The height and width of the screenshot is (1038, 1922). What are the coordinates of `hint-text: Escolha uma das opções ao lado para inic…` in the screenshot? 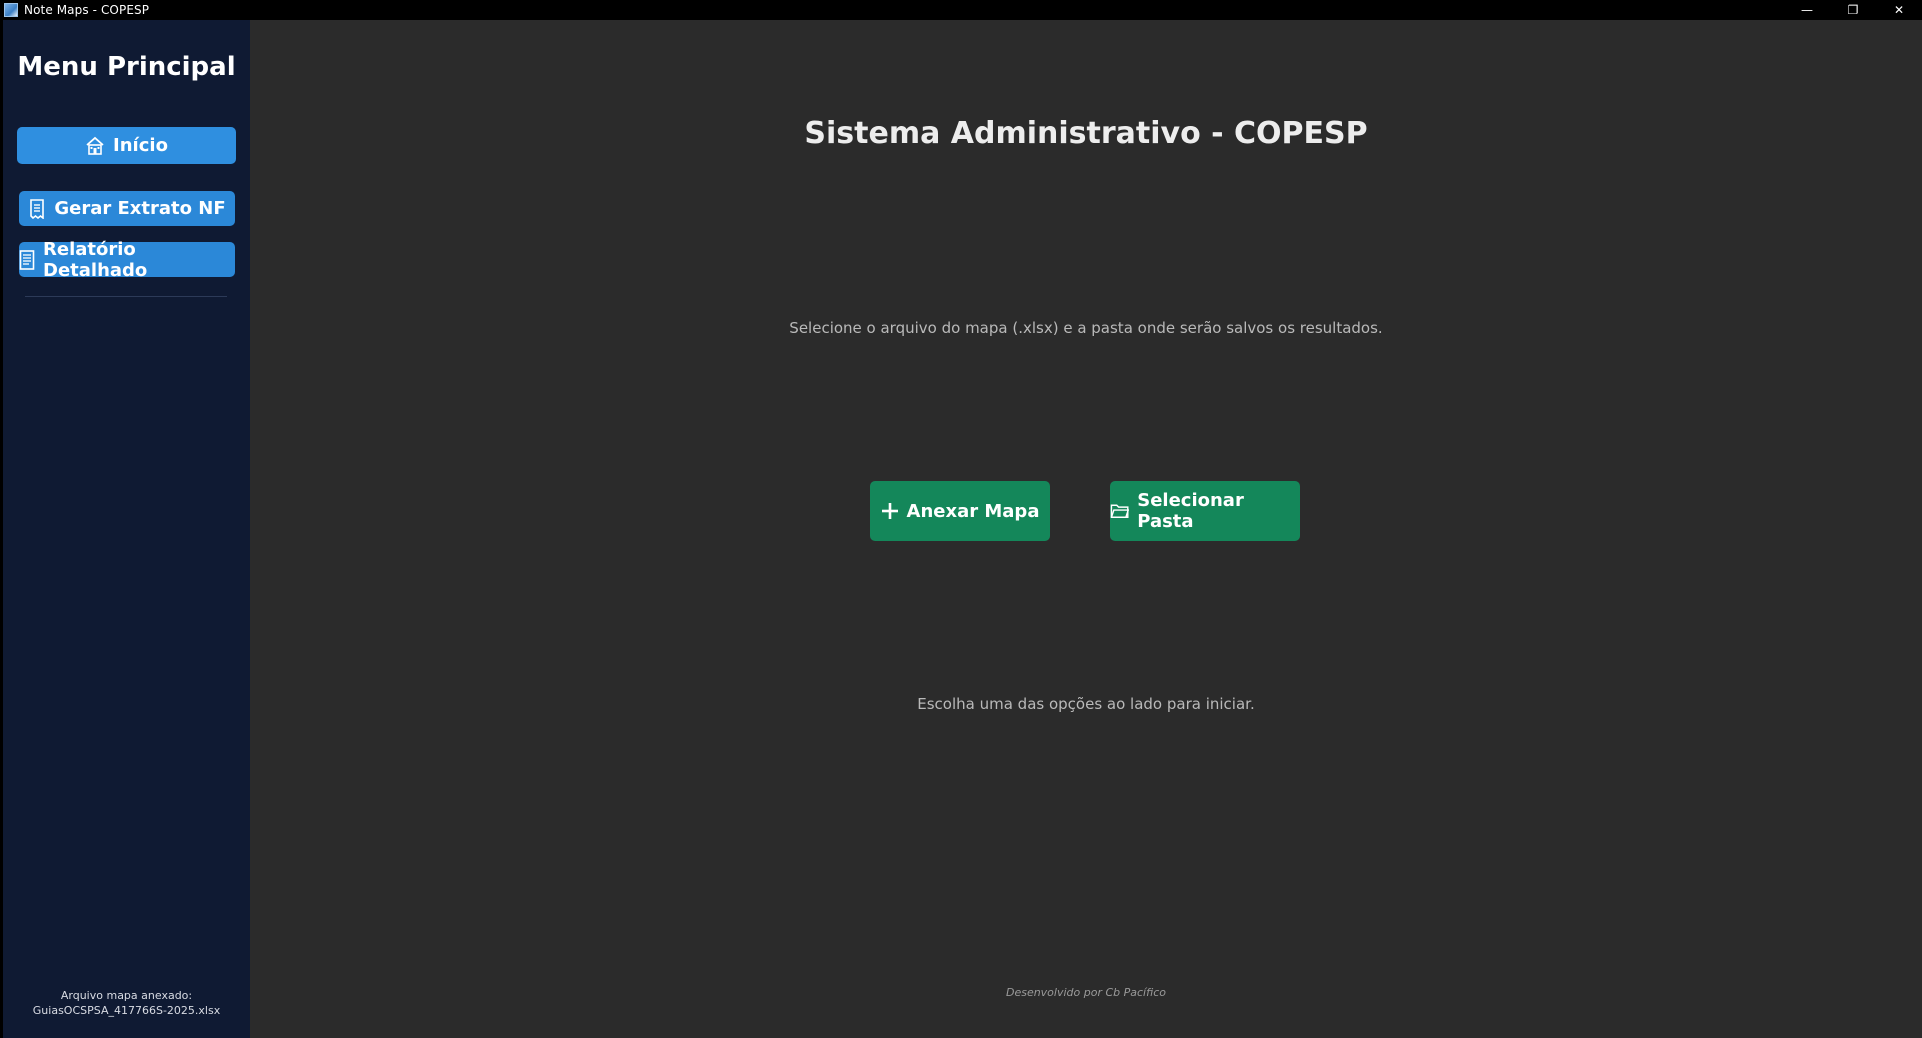 It's located at (1086, 704).